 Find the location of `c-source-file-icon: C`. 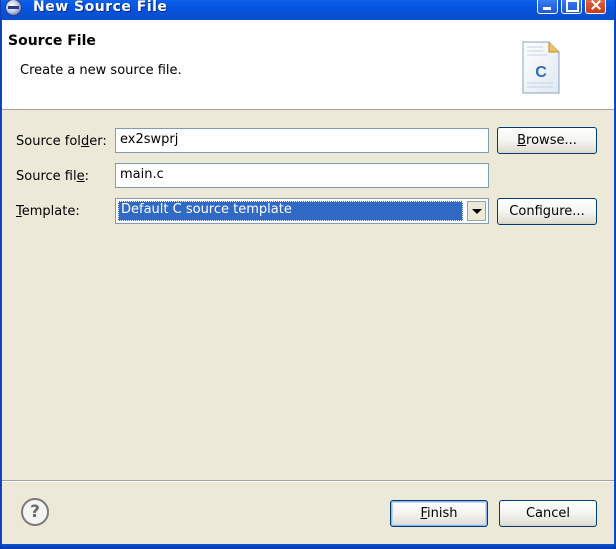

c-source-file-icon: C is located at coordinates (541, 67).